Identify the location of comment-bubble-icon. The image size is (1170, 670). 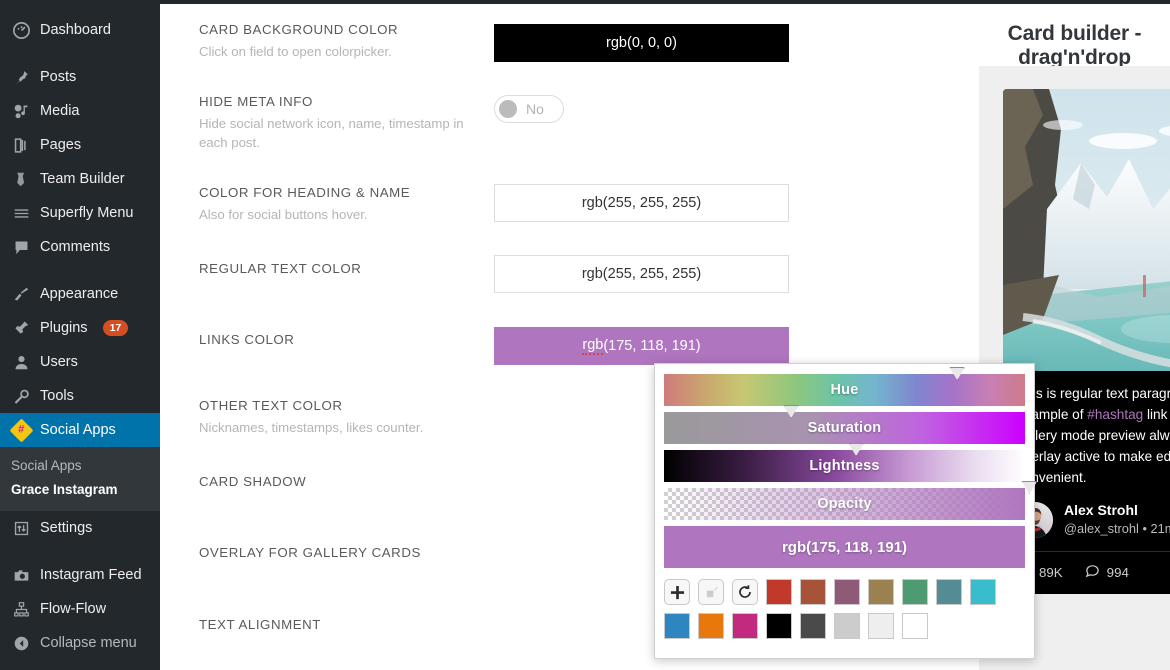
(1092, 572).